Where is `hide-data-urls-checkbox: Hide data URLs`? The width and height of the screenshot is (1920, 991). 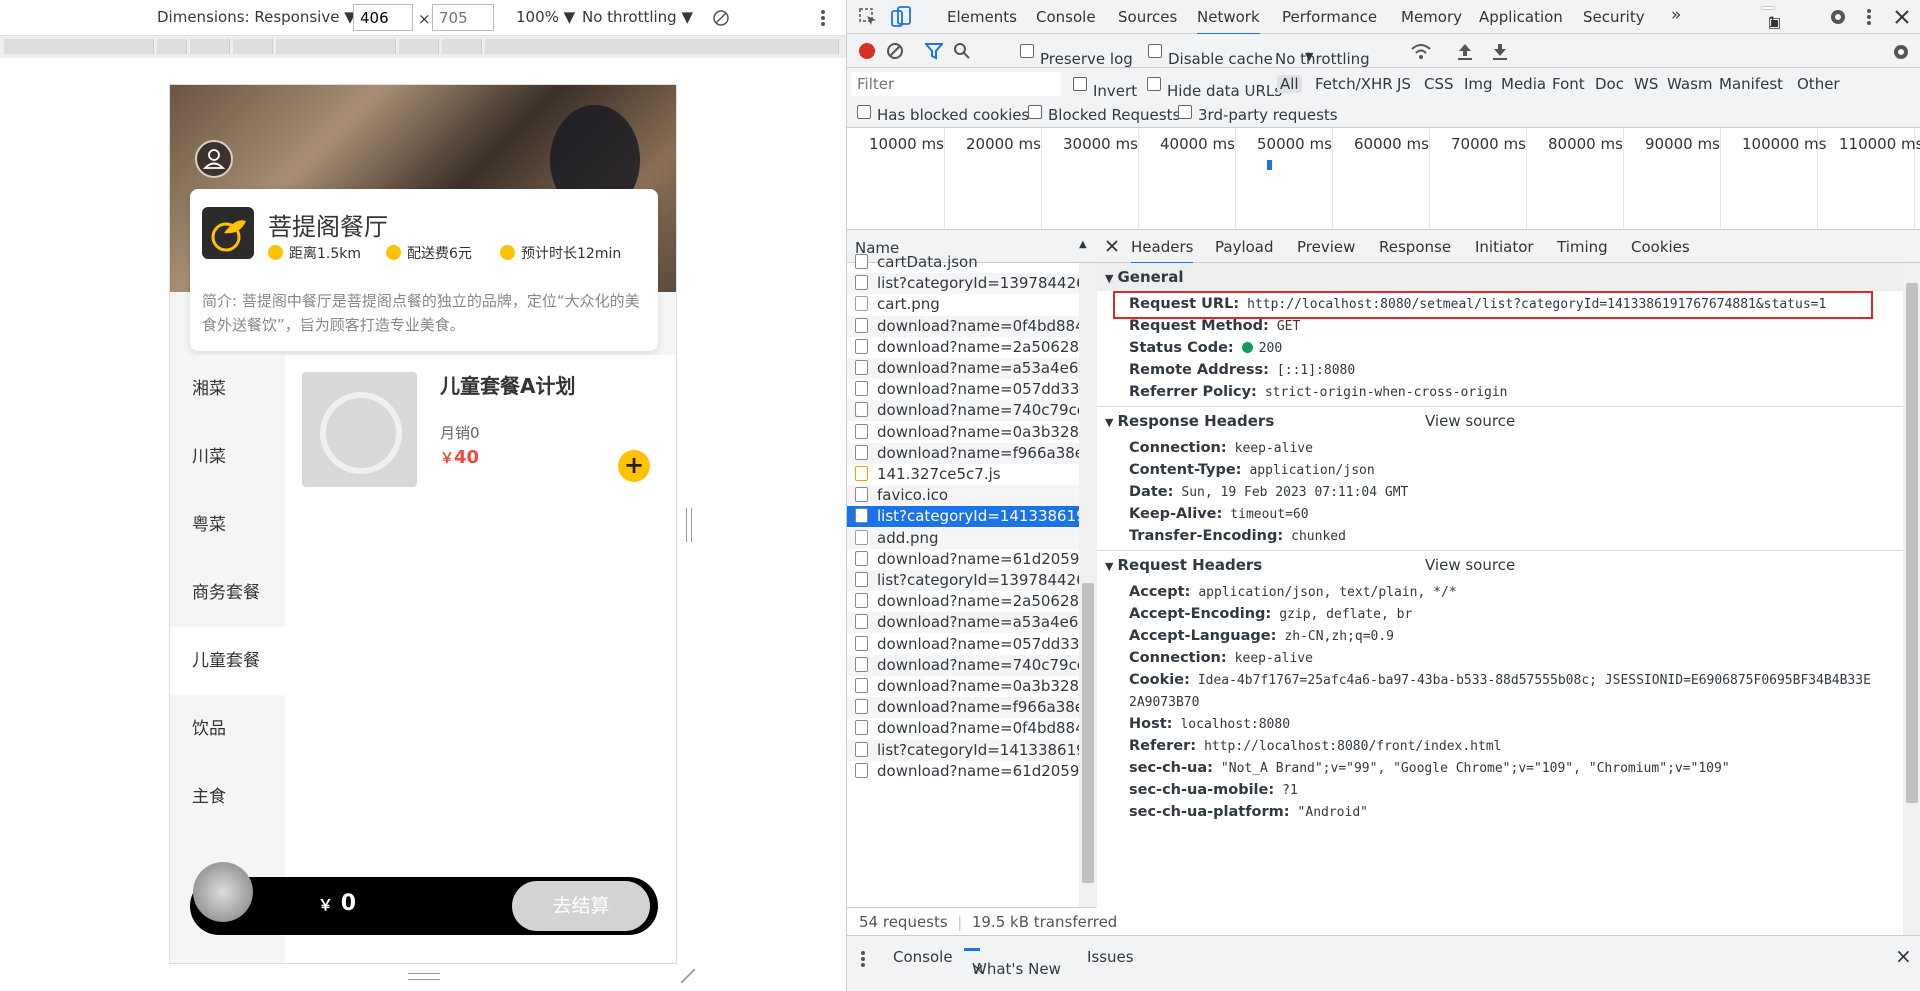 hide-data-urls-checkbox: Hide data URLs is located at coordinates (1214, 87).